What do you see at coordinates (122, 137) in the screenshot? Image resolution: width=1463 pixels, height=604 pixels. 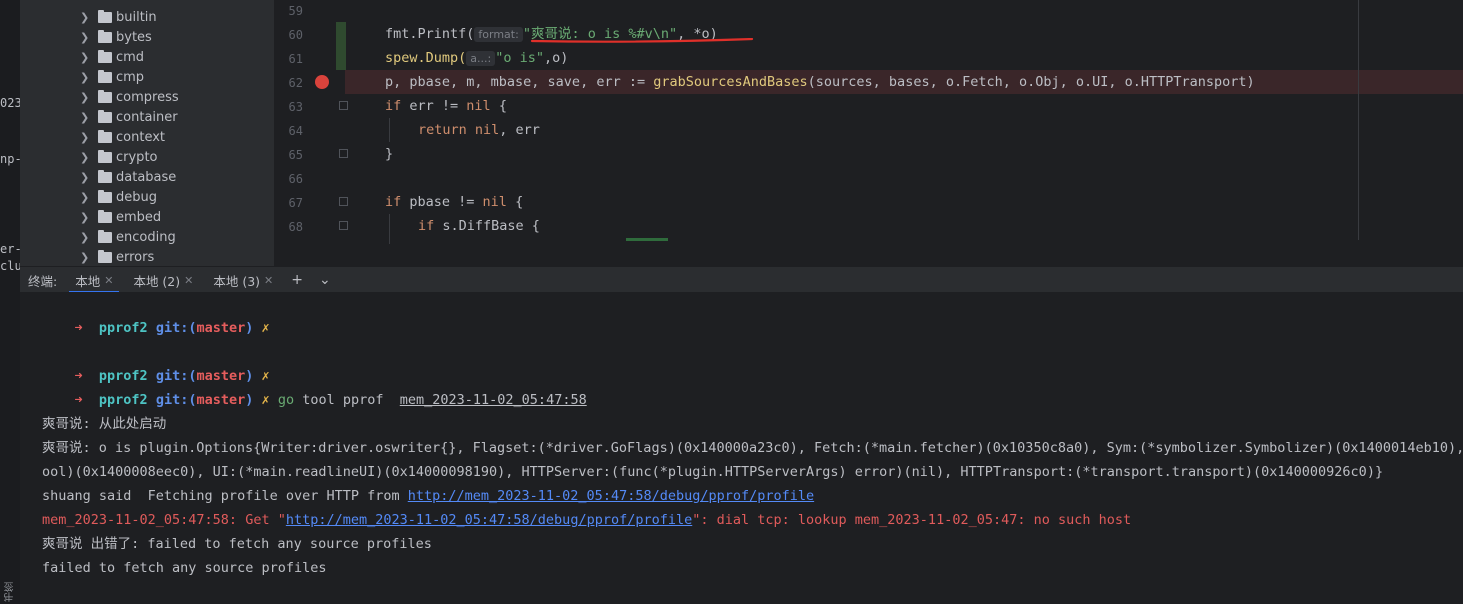 I see `tree-item: ❯ context` at bounding box center [122, 137].